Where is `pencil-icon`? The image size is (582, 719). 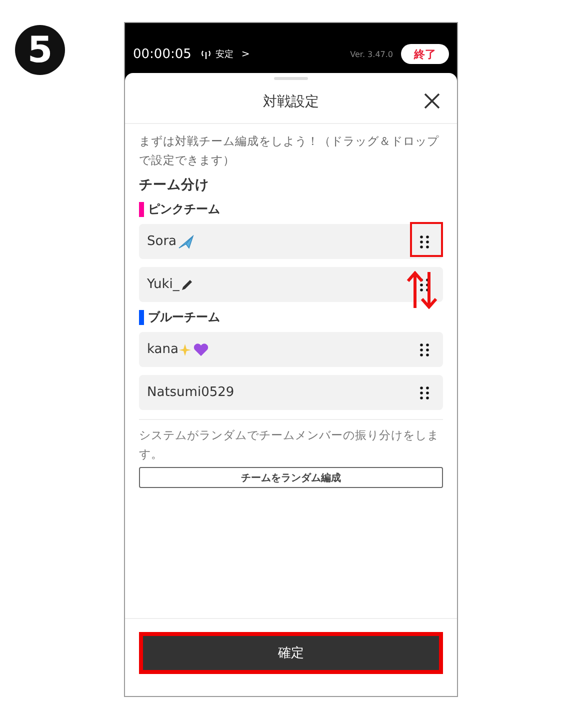 pencil-icon is located at coordinates (187, 285).